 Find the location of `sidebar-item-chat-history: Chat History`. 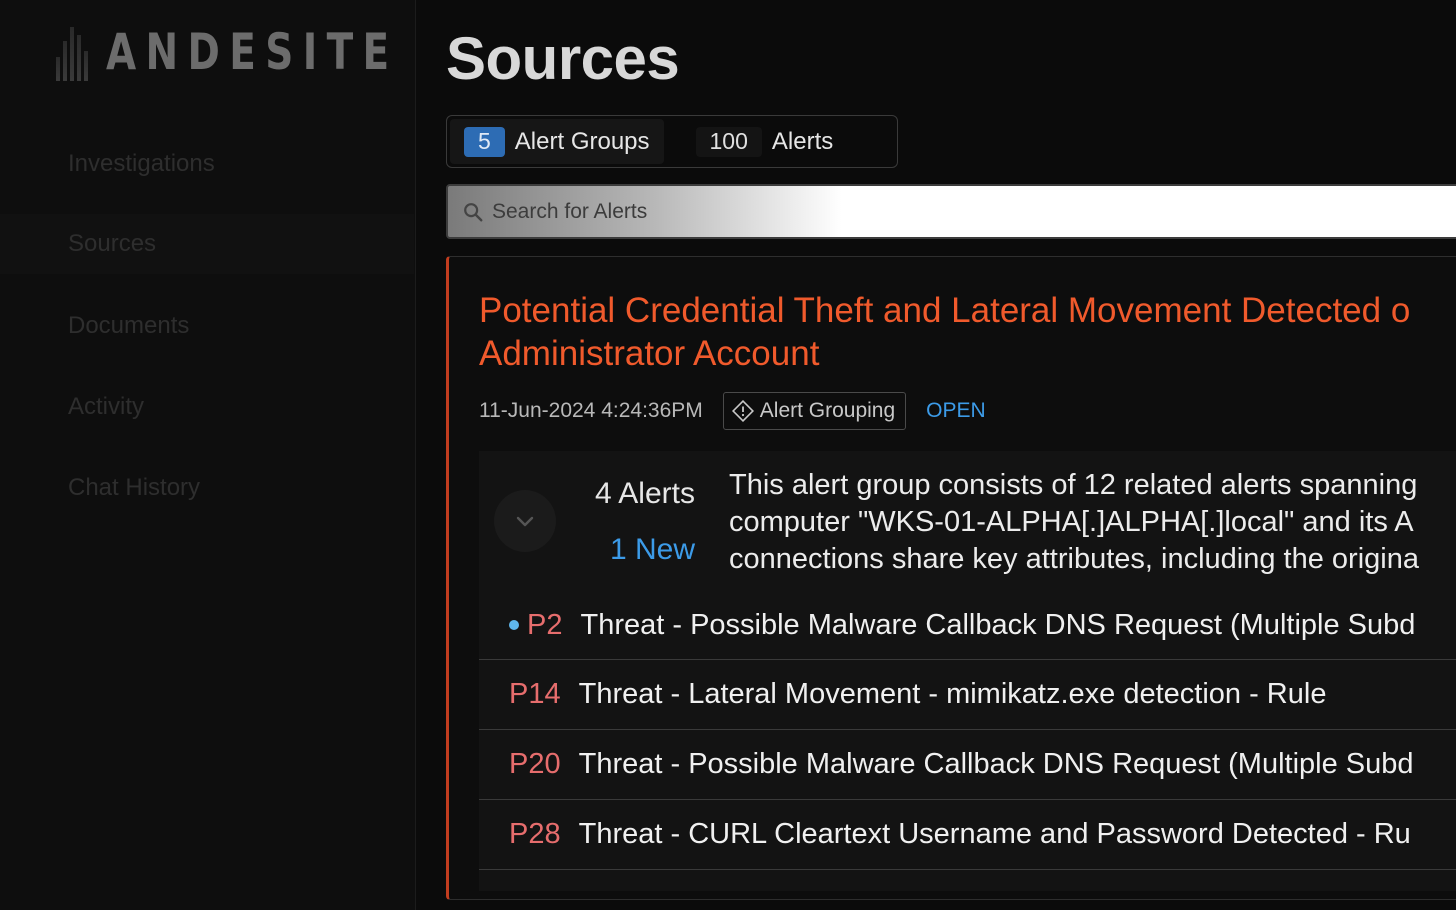

sidebar-item-chat-history: Chat History is located at coordinates (207, 488).